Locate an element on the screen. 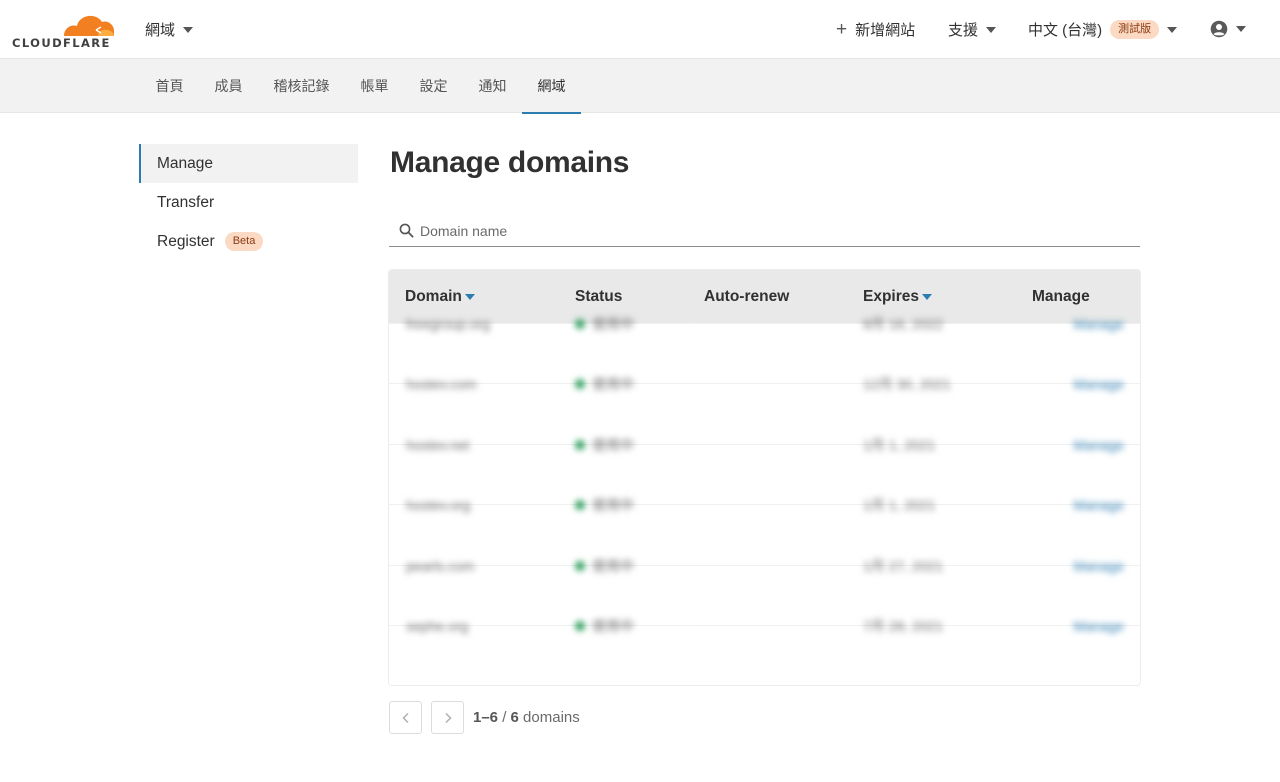 Image resolution: width=1280 pixels, height=782 pixels. language-label: 中文 (台灣) is located at coordinates (1065, 30).